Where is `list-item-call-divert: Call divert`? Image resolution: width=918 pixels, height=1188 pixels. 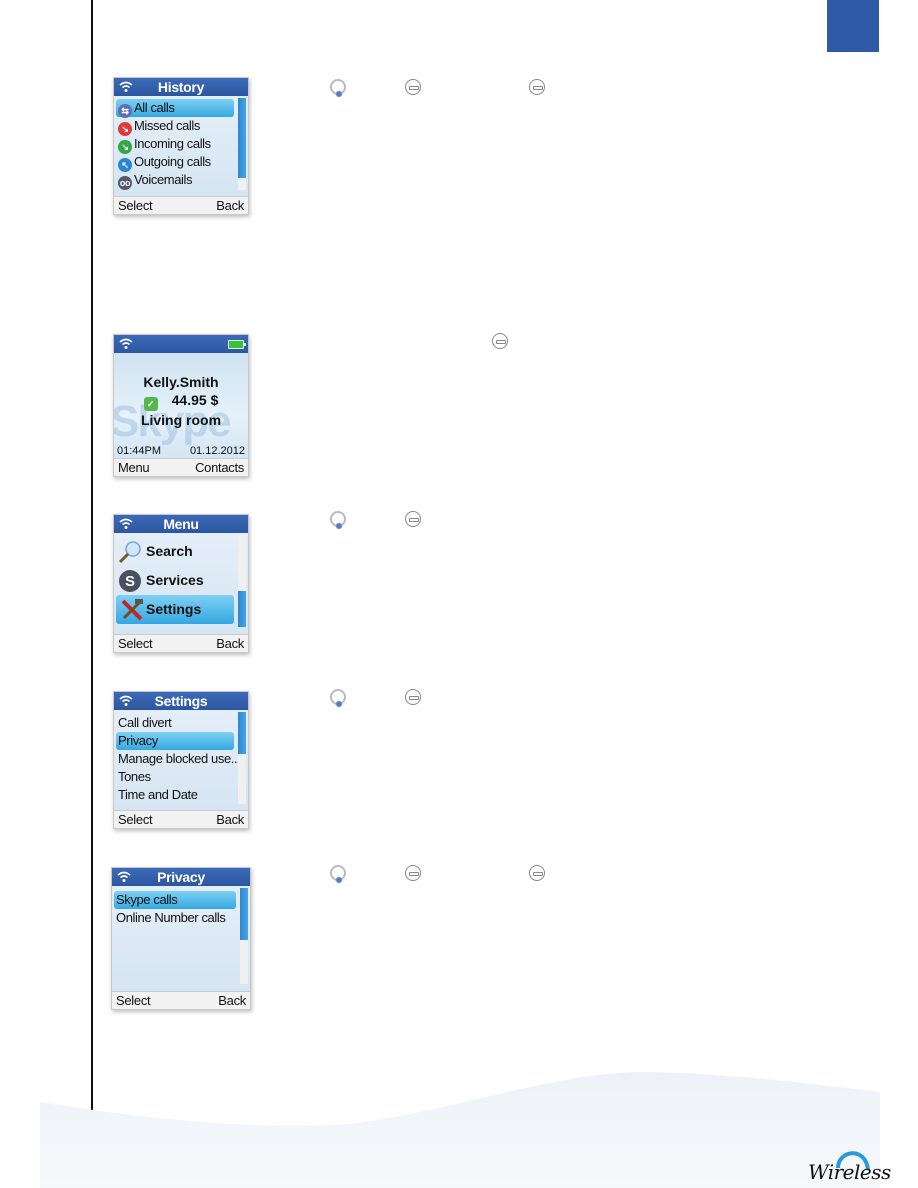
list-item-call-divert: Call divert is located at coordinates (181, 723).